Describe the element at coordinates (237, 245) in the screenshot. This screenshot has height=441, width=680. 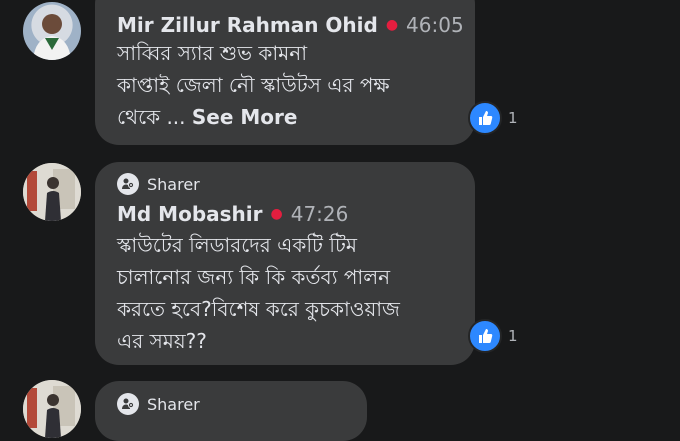
I see `comment-line: স্কাউটের লিডারদের একটি টিম` at that location.